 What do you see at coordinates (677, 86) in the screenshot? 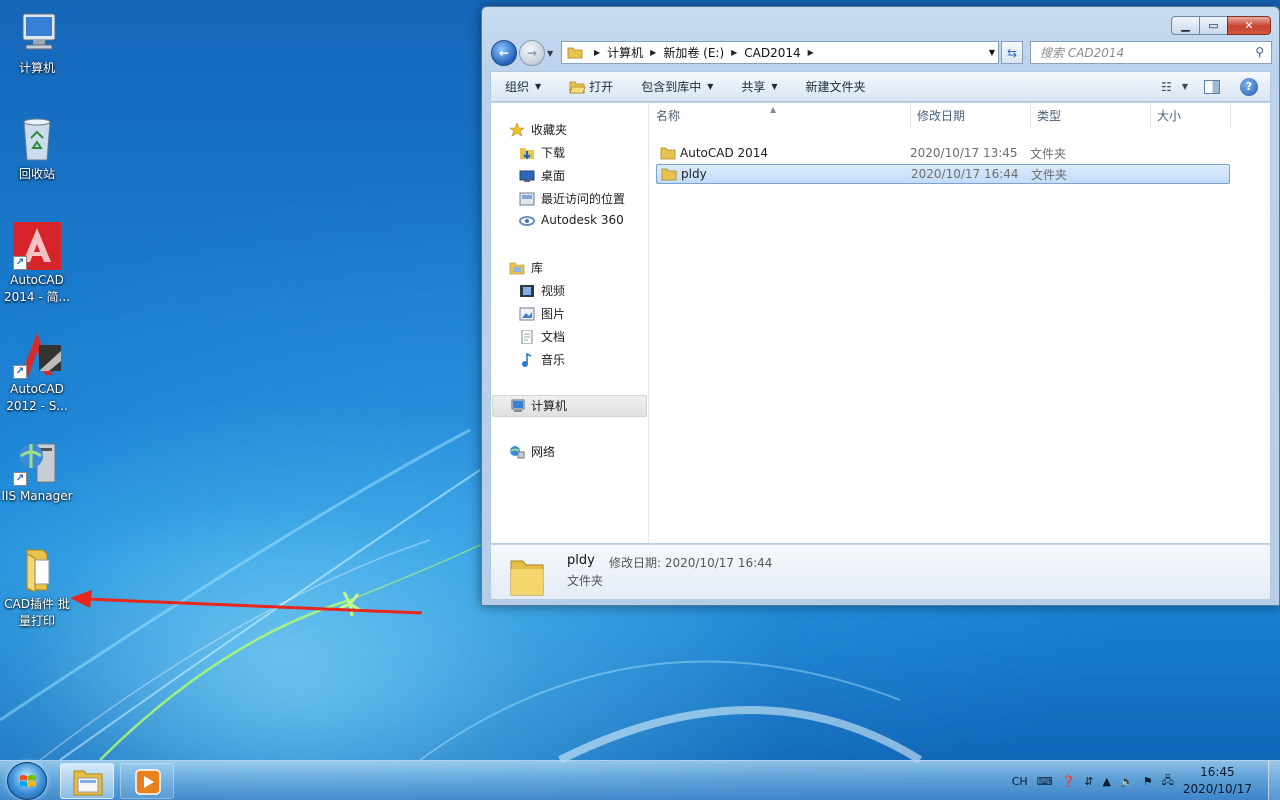
I see `include-in-library-button: 包含到库中 ▼` at bounding box center [677, 86].